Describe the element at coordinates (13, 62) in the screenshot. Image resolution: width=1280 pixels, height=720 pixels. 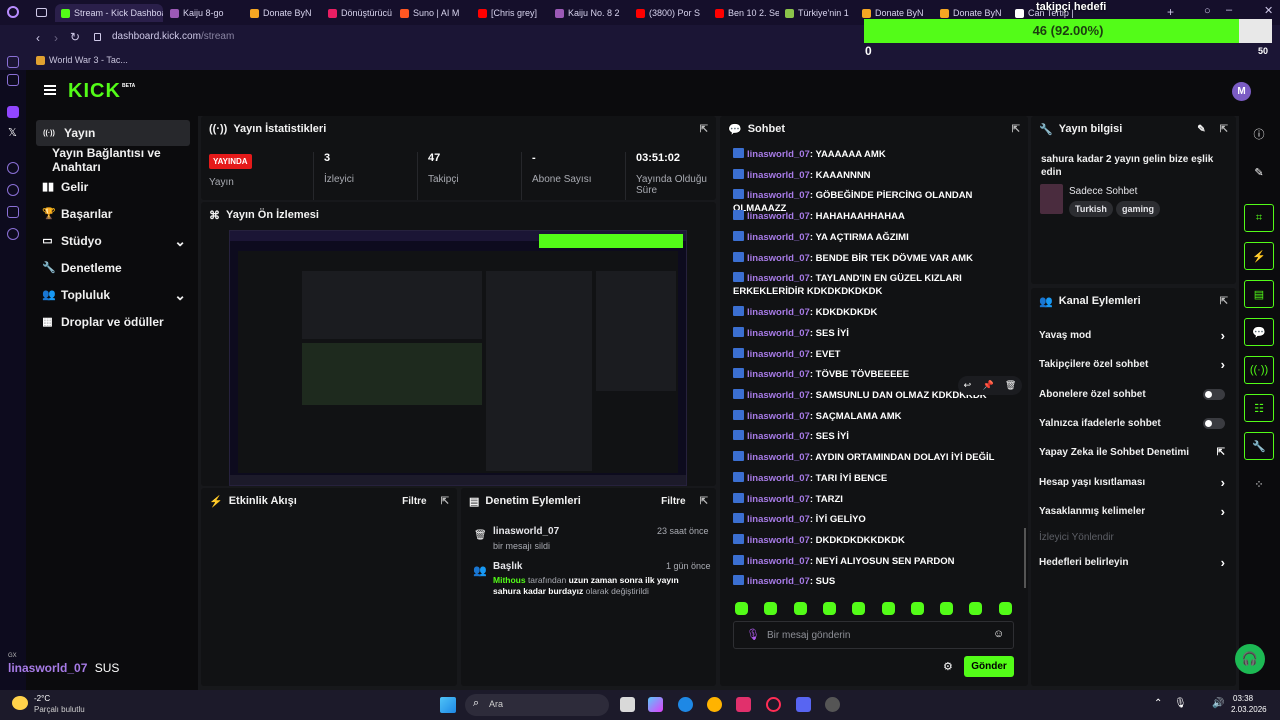
I see `messenger-icon` at that location.